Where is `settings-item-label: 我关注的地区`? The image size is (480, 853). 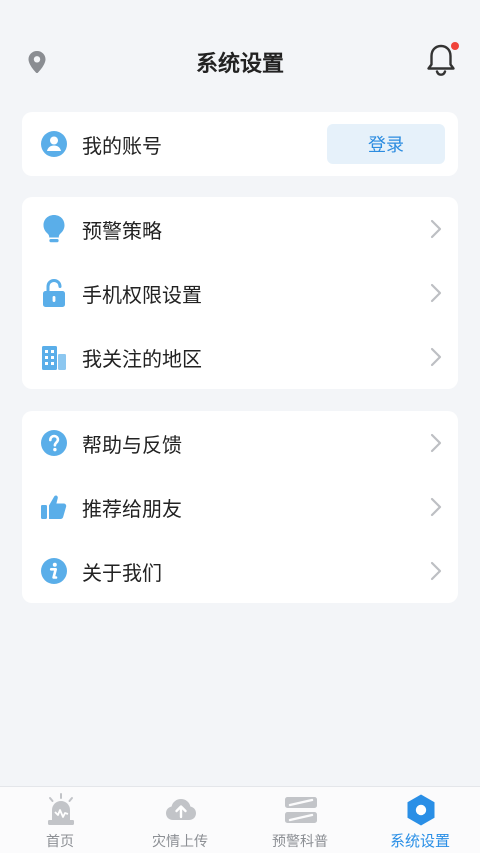
settings-item-label: 我关注的地区 is located at coordinates (142, 358).